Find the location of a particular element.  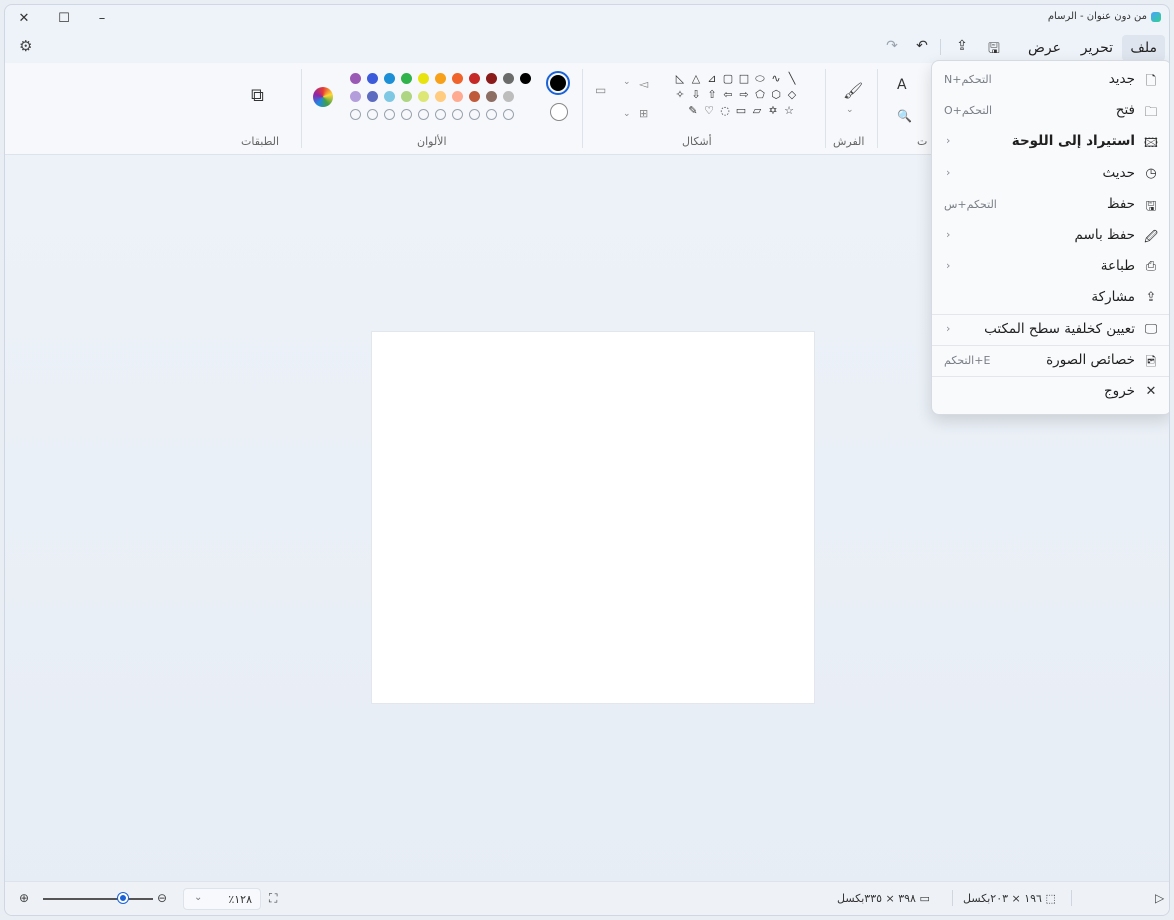

shape-tool: ⇩ is located at coordinates (696, 95).